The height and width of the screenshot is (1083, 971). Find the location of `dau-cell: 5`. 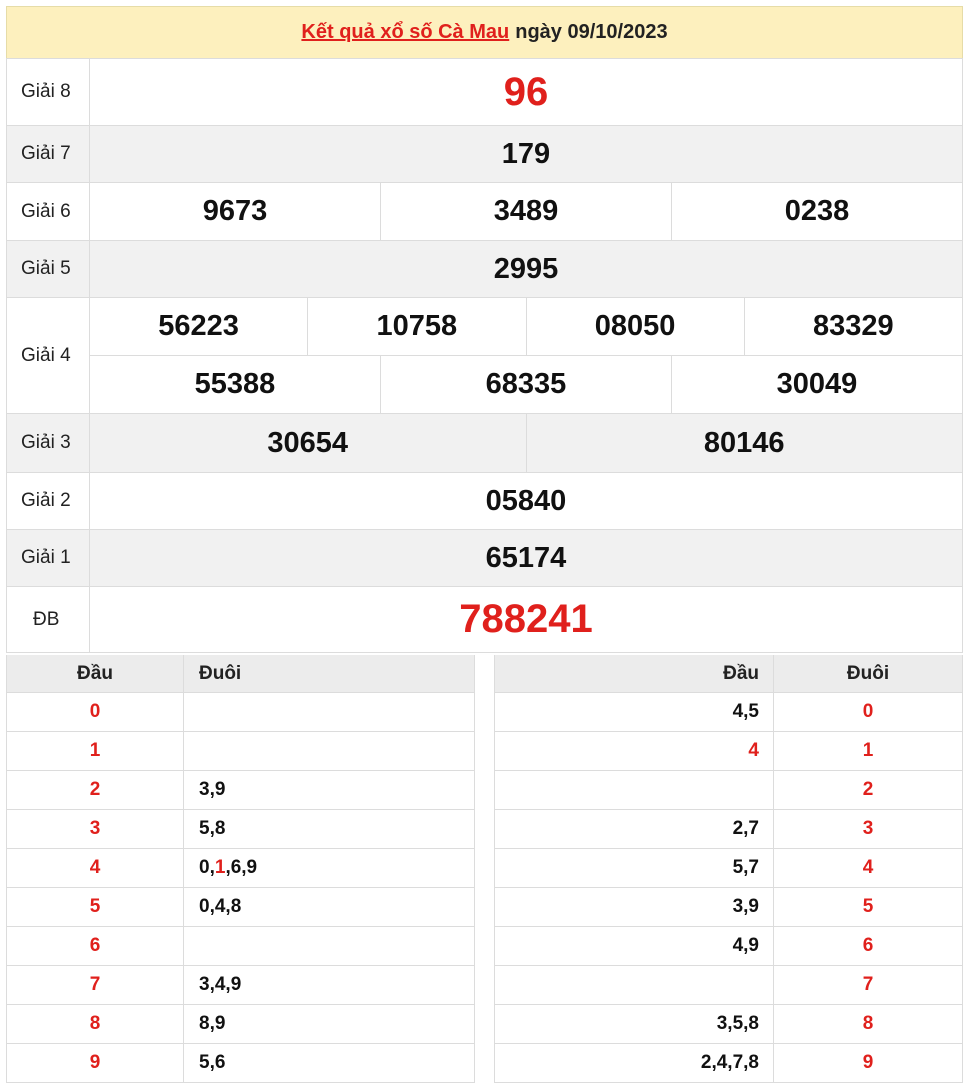

dau-cell: 5 is located at coordinates (95, 907).